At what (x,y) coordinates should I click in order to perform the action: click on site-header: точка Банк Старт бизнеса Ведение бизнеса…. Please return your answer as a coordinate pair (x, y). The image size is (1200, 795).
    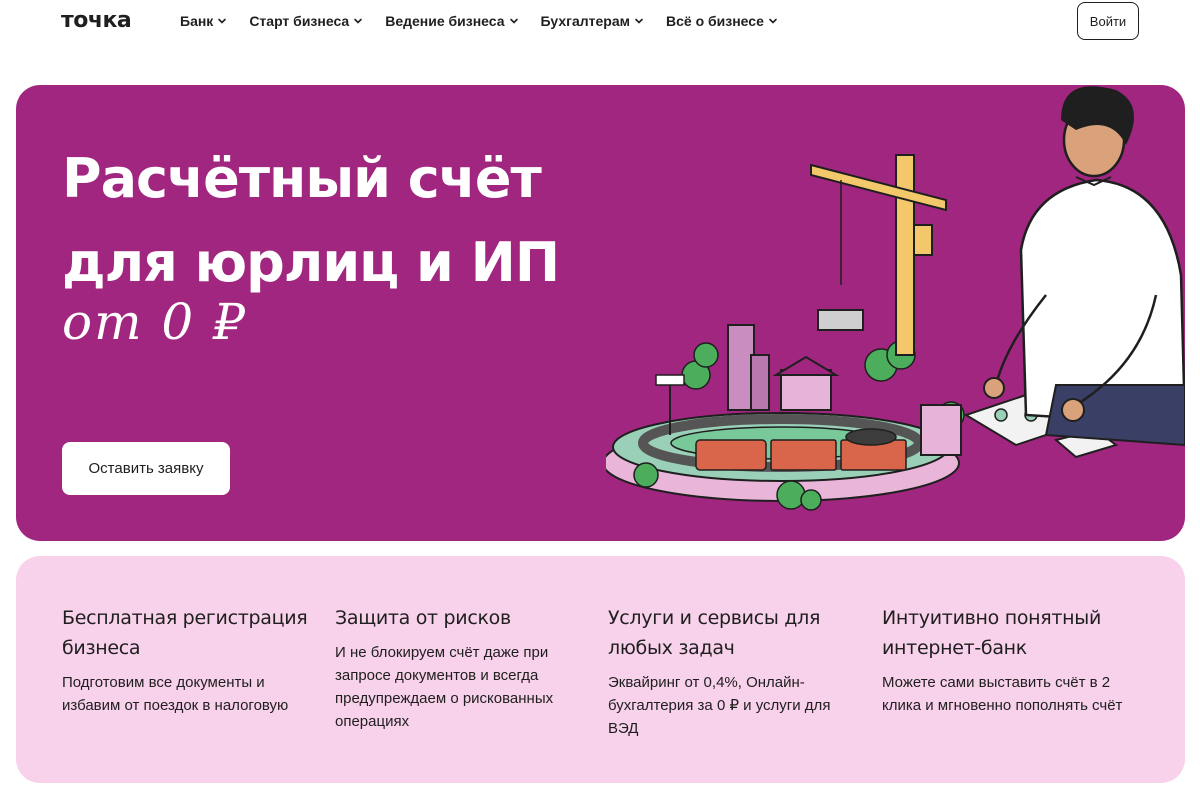
    Looking at the image, I should click on (600, 22).